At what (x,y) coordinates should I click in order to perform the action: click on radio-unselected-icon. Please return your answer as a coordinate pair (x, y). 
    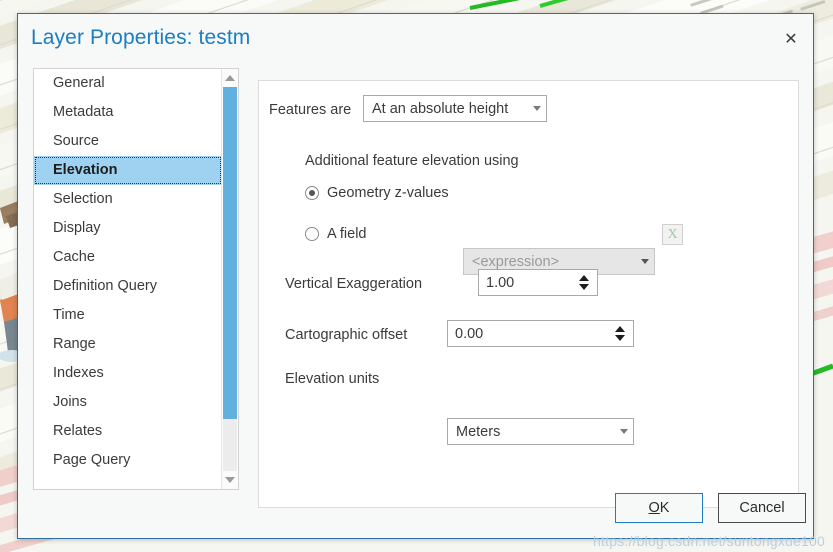
    Looking at the image, I should click on (312, 234).